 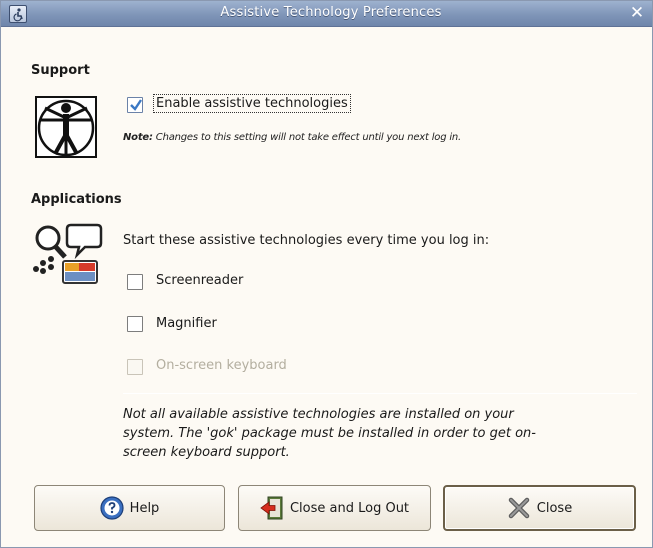 What do you see at coordinates (135, 324) in the screenshot?
I see `magnifier-checkbox` at bounding box center [135, 324].